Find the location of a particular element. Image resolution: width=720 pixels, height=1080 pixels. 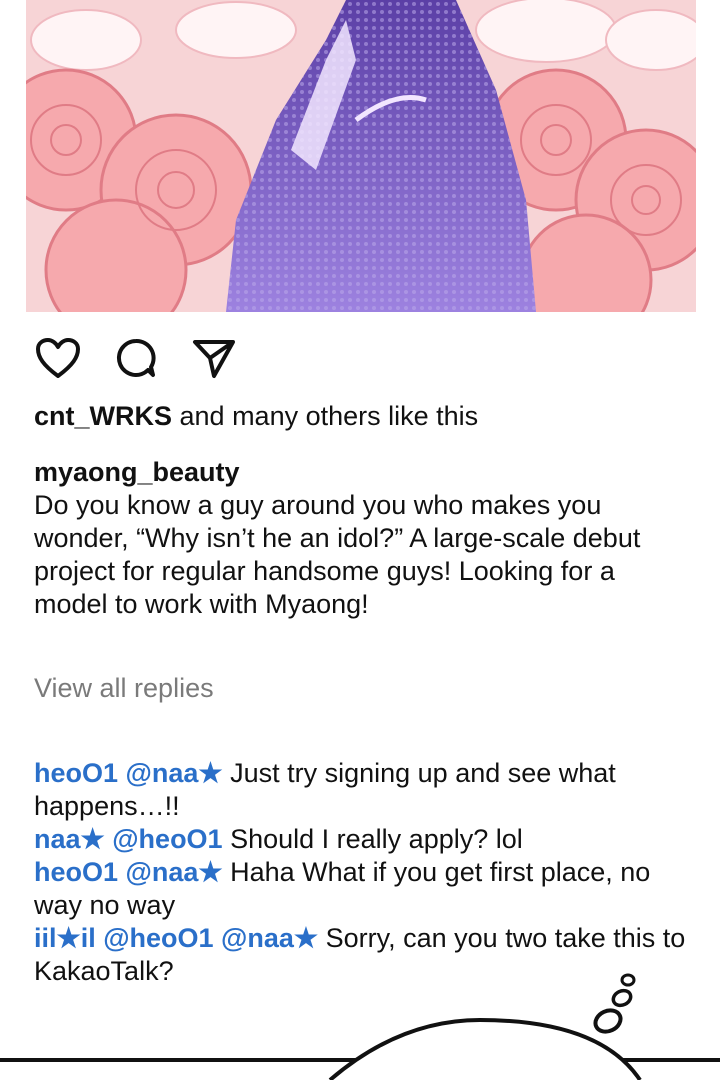

comment-button is located at coordinates (136, 358).